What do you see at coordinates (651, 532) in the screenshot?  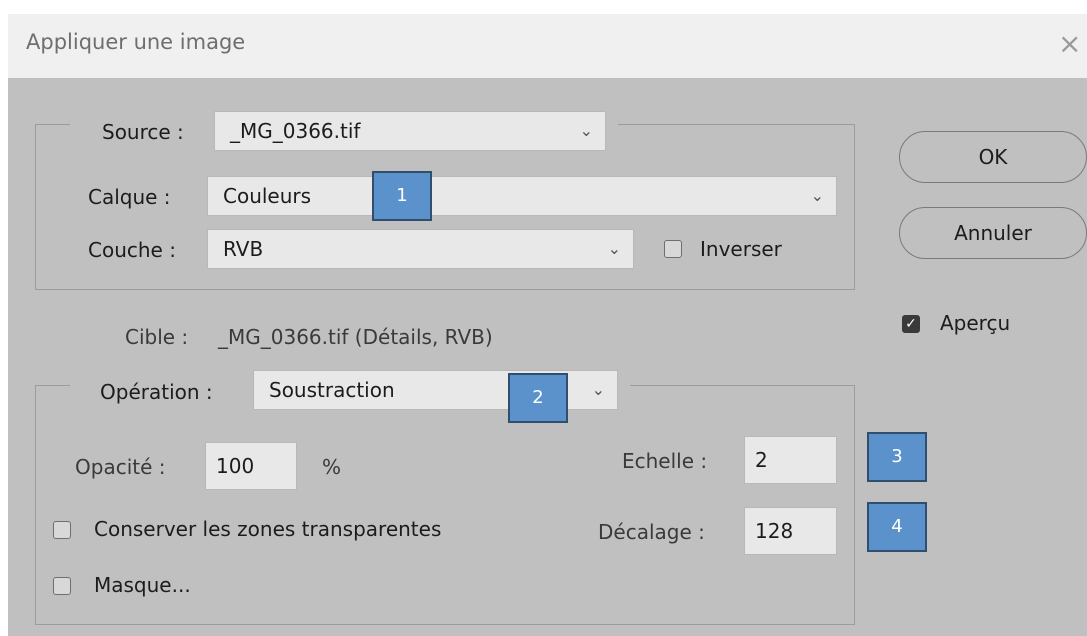 I see `decalage-label: Décalage :` at bounding box center [651, 532].